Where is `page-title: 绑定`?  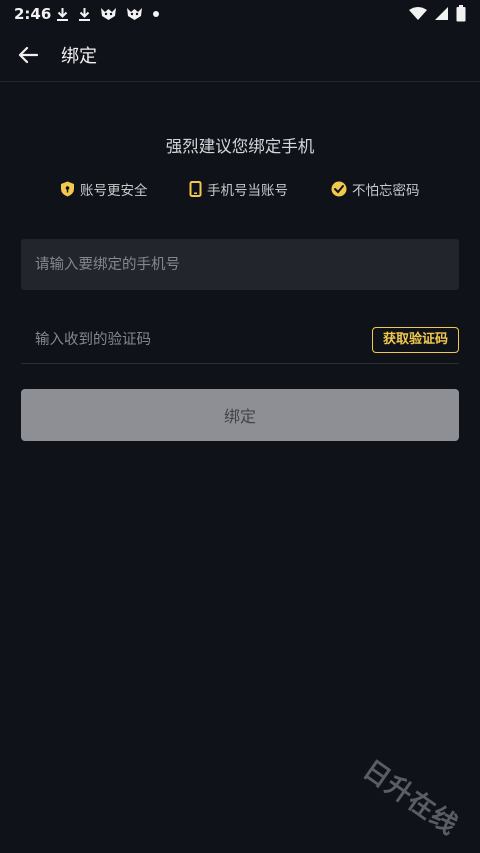 page-title: 绑定 is located at coordinates (79, 56).